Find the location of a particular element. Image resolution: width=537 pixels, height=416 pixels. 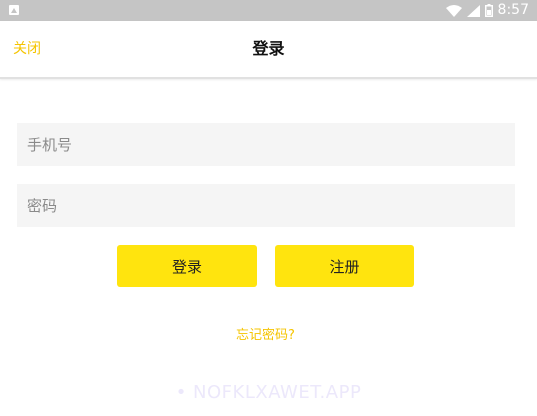

status-time: 8:57 is located at coordinates (513, 10).